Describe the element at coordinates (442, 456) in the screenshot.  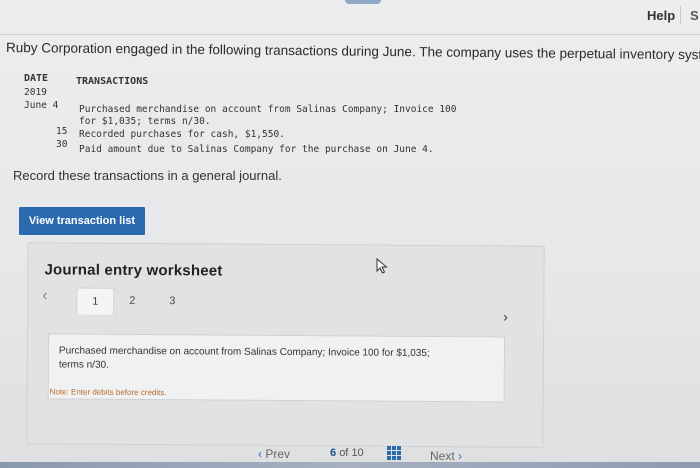
I see `next-label: Next` at that location.